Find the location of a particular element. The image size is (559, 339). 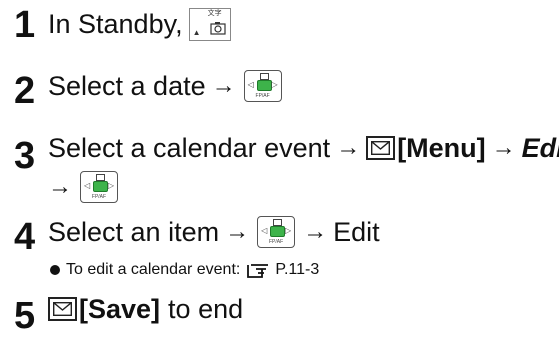

bullet-icon is located at coordinates (55, 270).